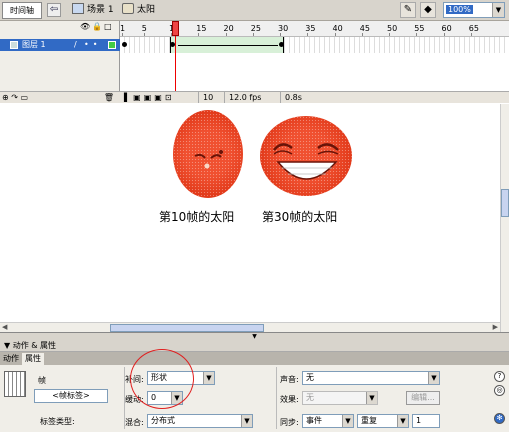  I want to click on scroll-left-icon: ◀, so click(4, 327).